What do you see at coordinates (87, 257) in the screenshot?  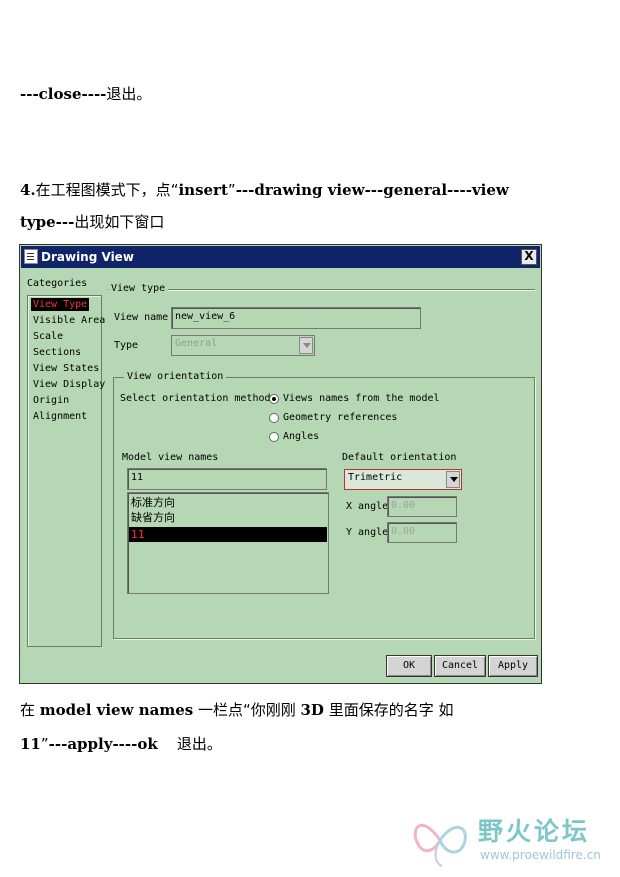 I see `dialog-title: Drawing View` at bounding box center [87, 257].